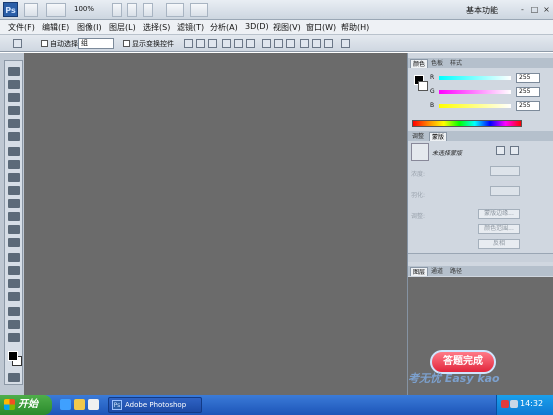  I want to click on channel-g-label: G, so click(432, 91).